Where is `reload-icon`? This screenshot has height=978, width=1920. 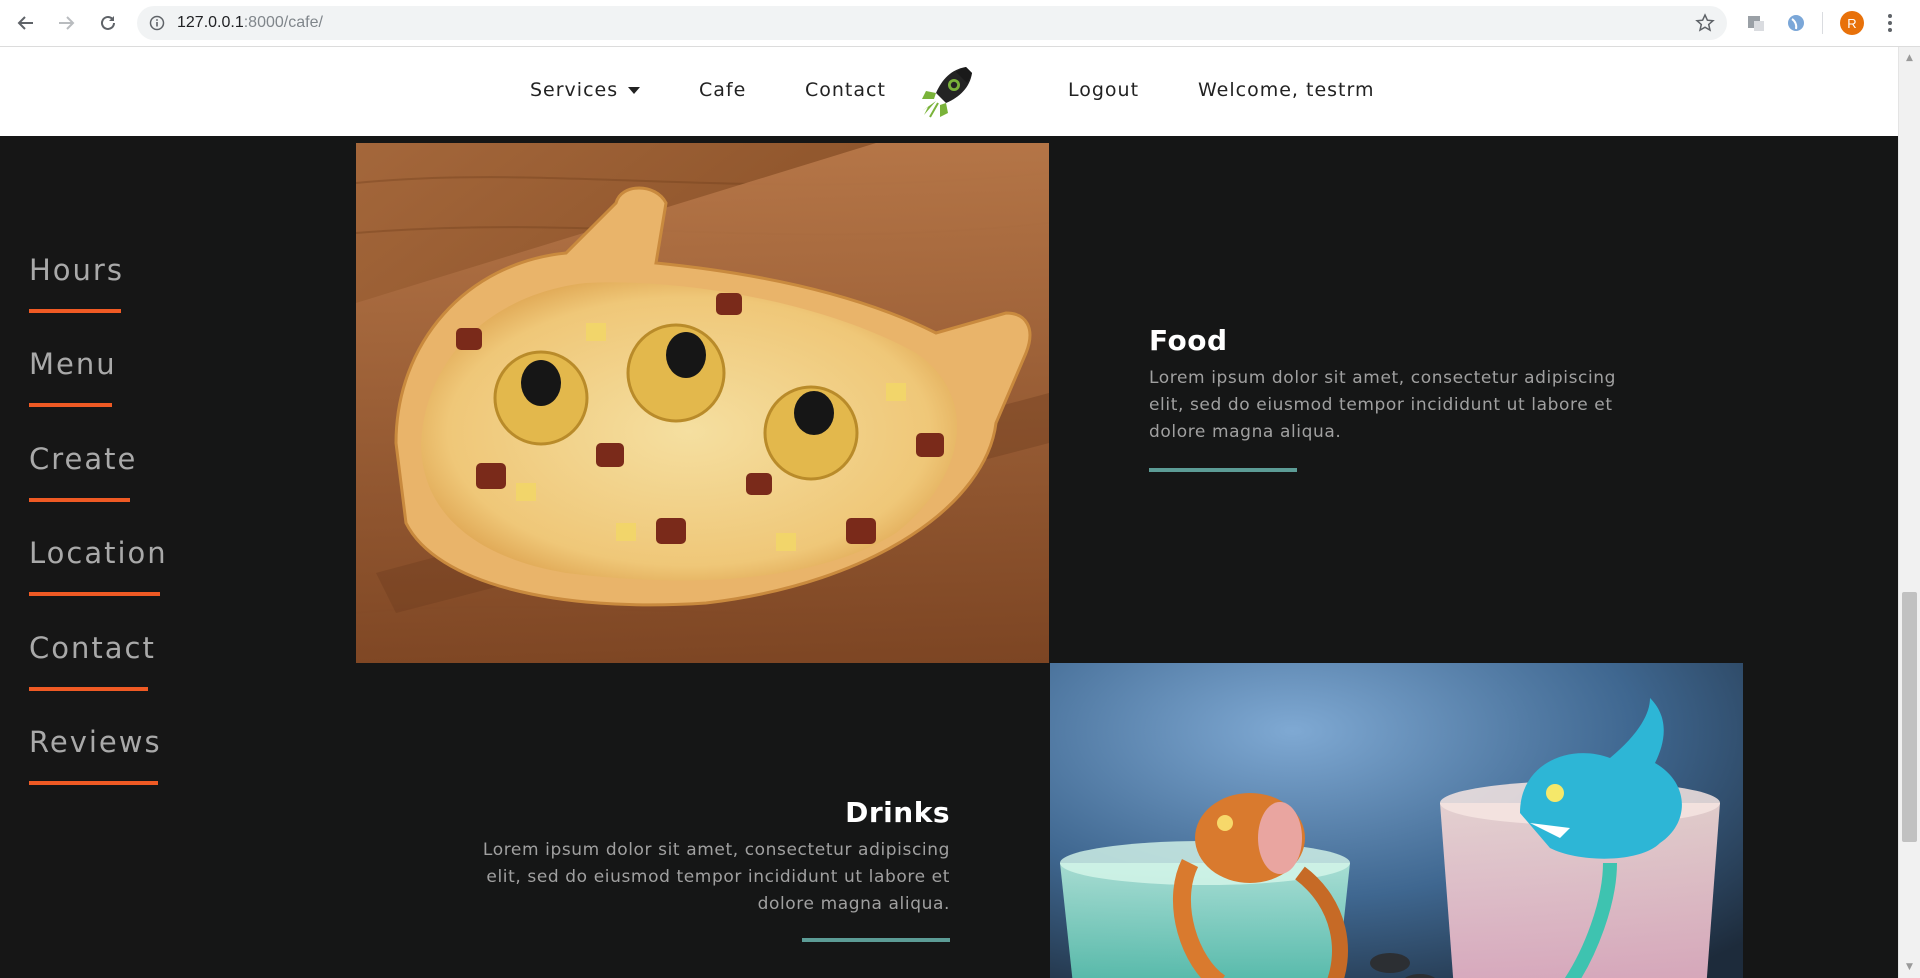
reload-icon is located at coordinates (108, 22).